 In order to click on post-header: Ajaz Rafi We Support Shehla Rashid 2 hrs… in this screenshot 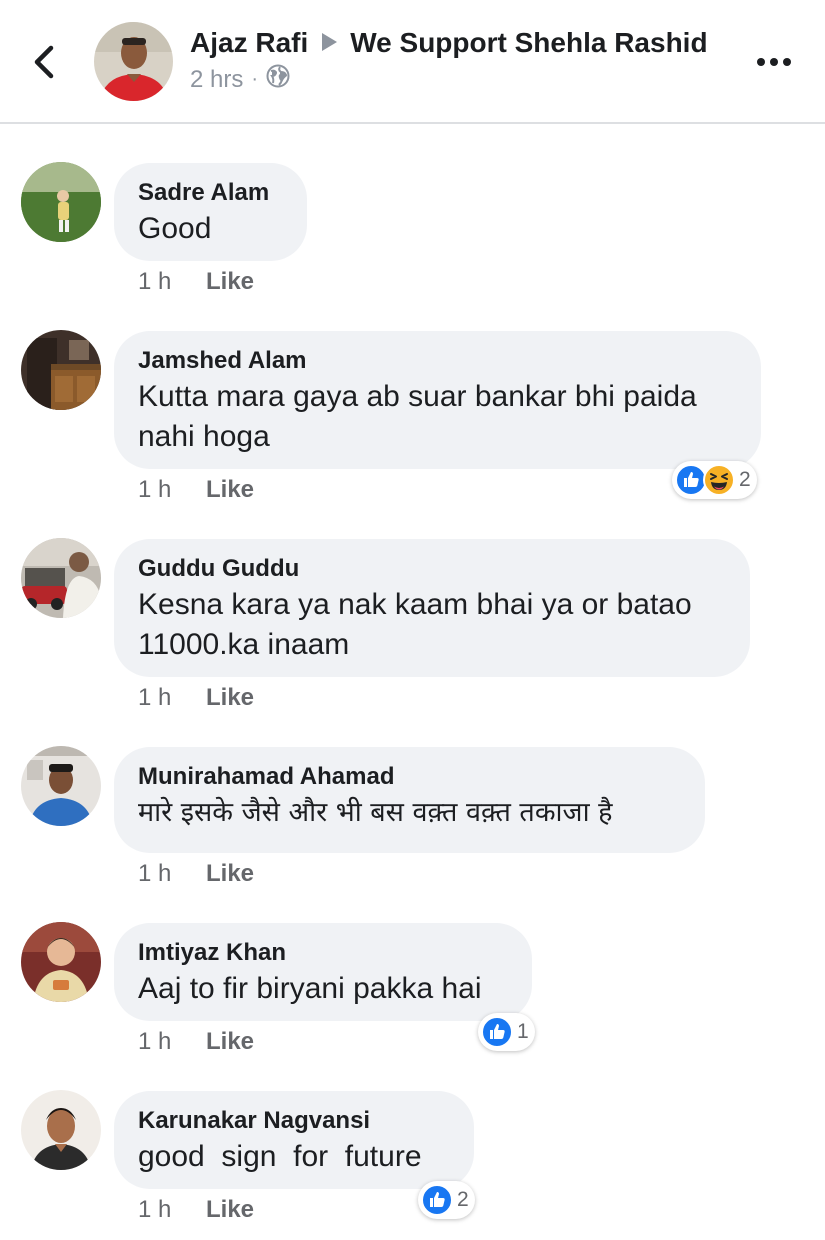, I will do `click(412, 62)`.